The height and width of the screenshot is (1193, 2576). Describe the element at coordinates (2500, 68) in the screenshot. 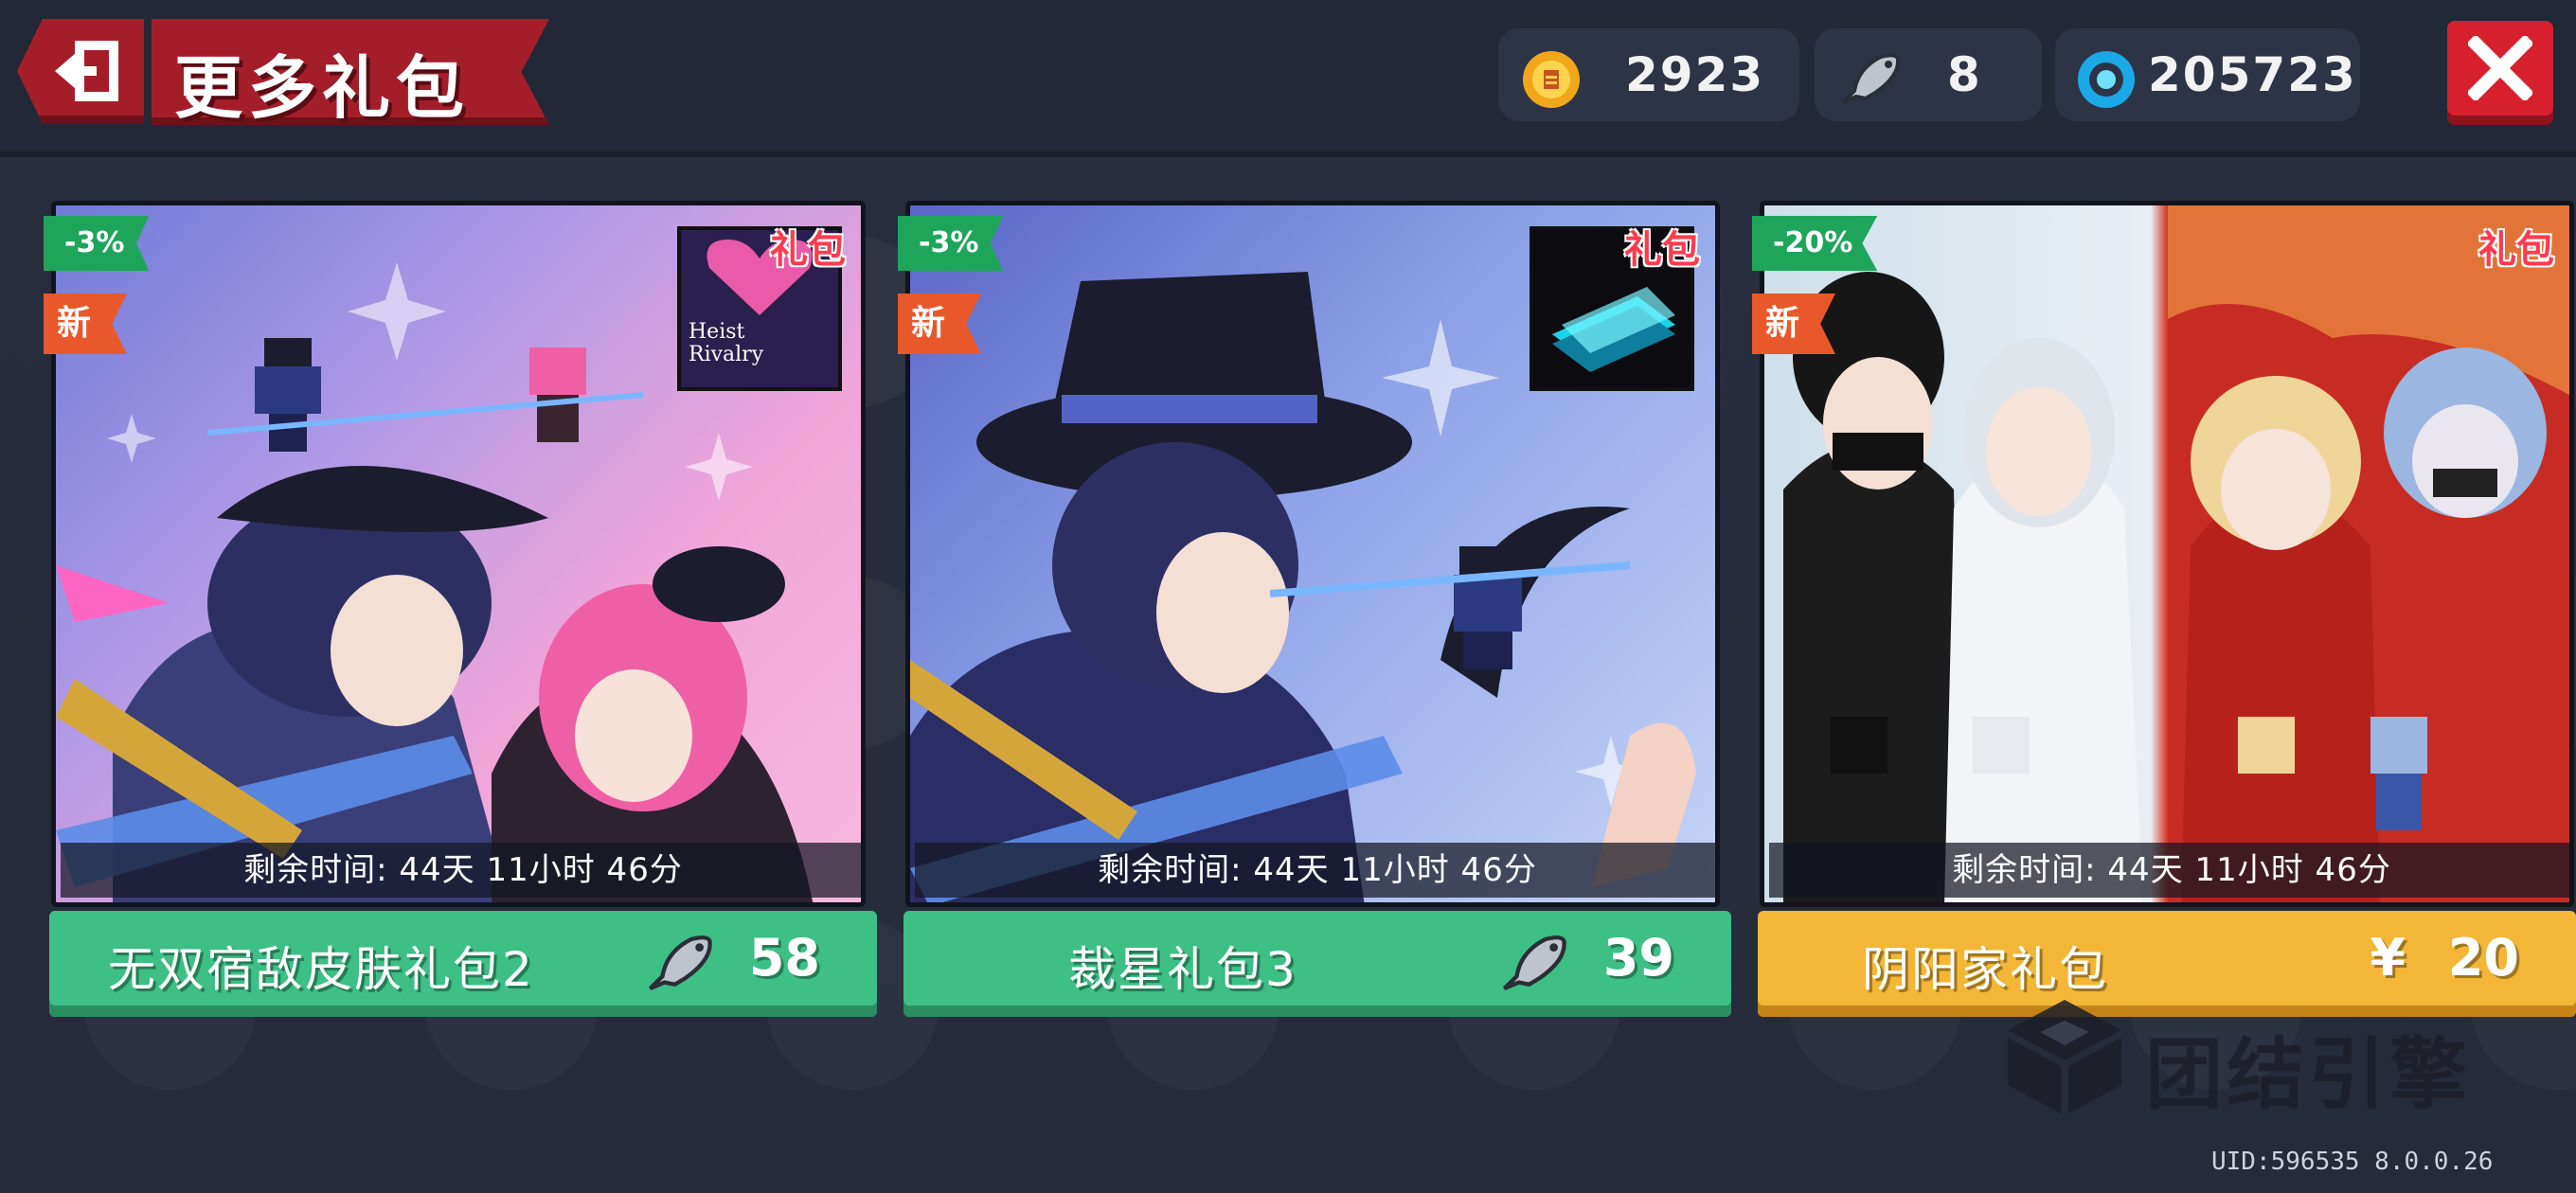

I see `close-icon` at that location.